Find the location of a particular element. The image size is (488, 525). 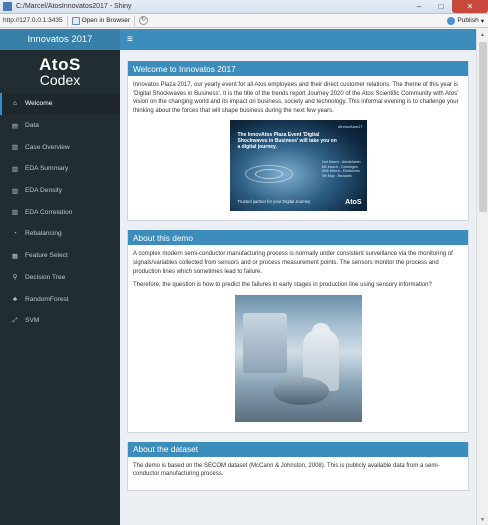

sidebar-item-label: EDA Correlation is located at coordinates (49, 212).